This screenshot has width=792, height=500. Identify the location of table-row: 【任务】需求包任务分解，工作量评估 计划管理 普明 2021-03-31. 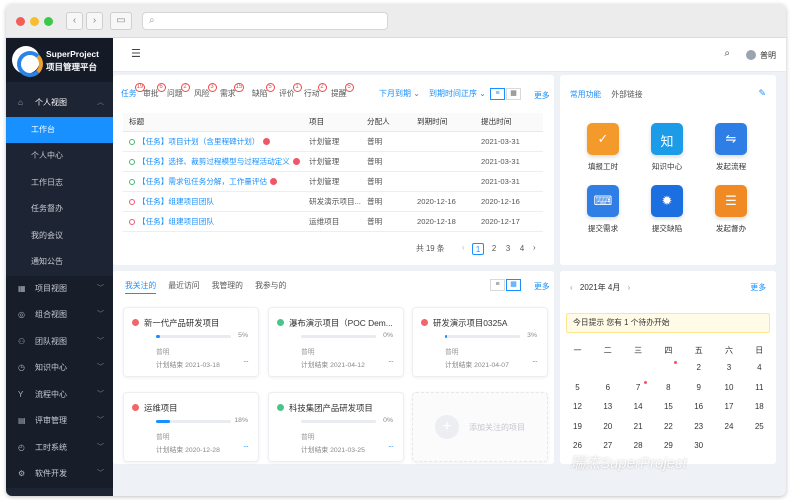
(333, 181).